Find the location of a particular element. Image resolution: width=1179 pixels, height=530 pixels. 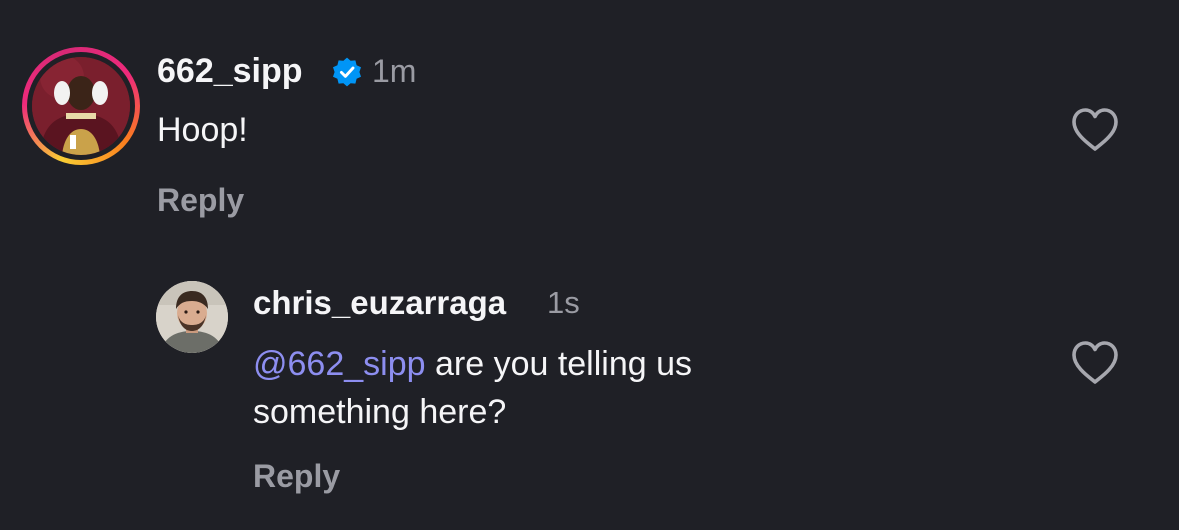

story-ring is located at coordinates (81, 106).